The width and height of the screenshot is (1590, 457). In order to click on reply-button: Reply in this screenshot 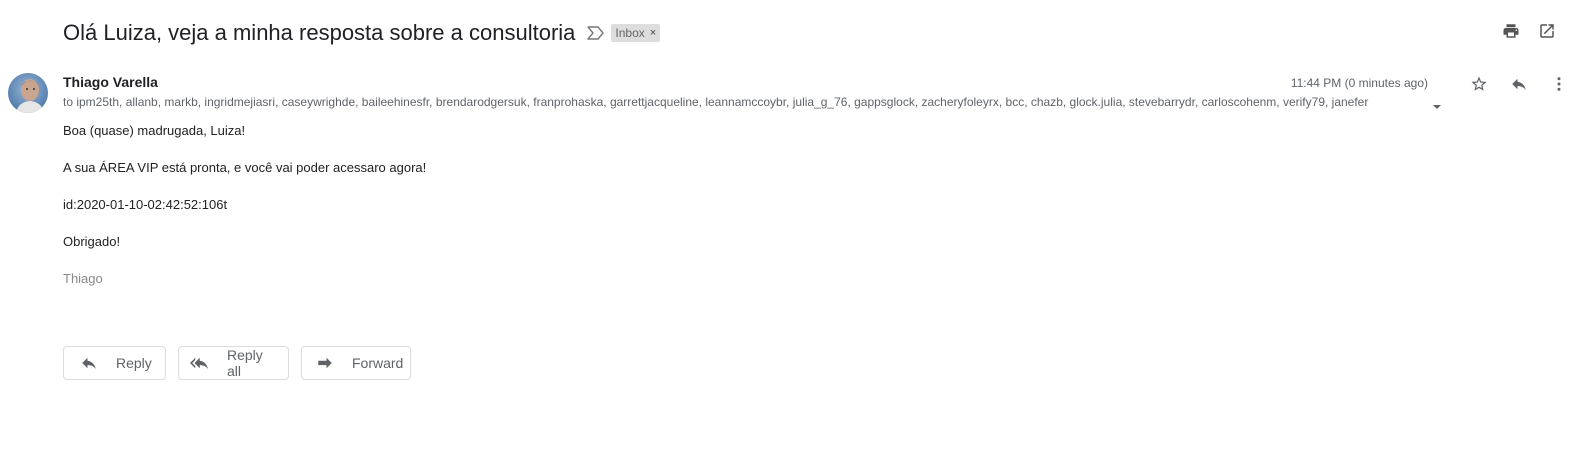, I will do `click(114, 363)`.